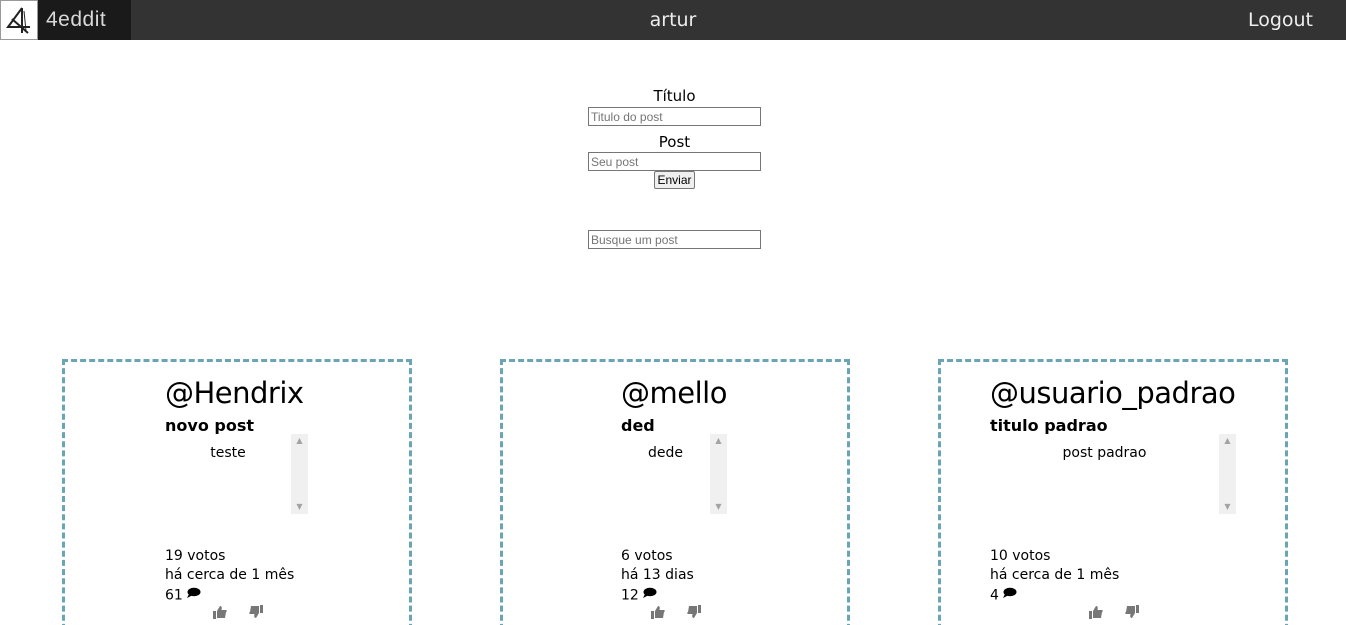 This screenshot has width=1346, height=625. I want to click on post-body: dede ▲ ▼, so click(674, 474).